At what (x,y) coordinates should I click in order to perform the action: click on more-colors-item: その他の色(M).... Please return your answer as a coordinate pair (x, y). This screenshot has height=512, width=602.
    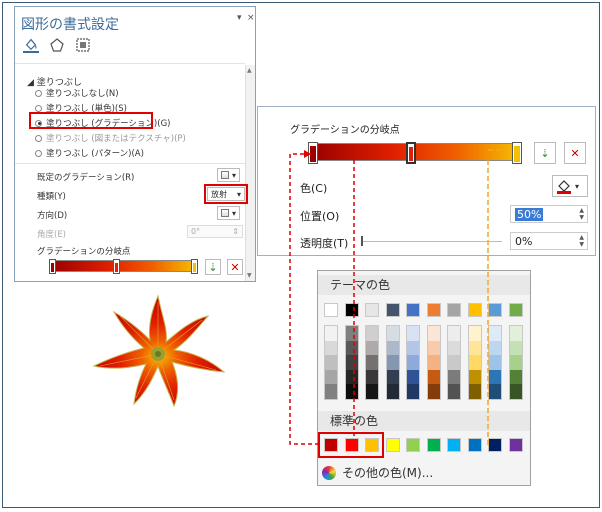
    Looking at the image, I should click on (377, 472).